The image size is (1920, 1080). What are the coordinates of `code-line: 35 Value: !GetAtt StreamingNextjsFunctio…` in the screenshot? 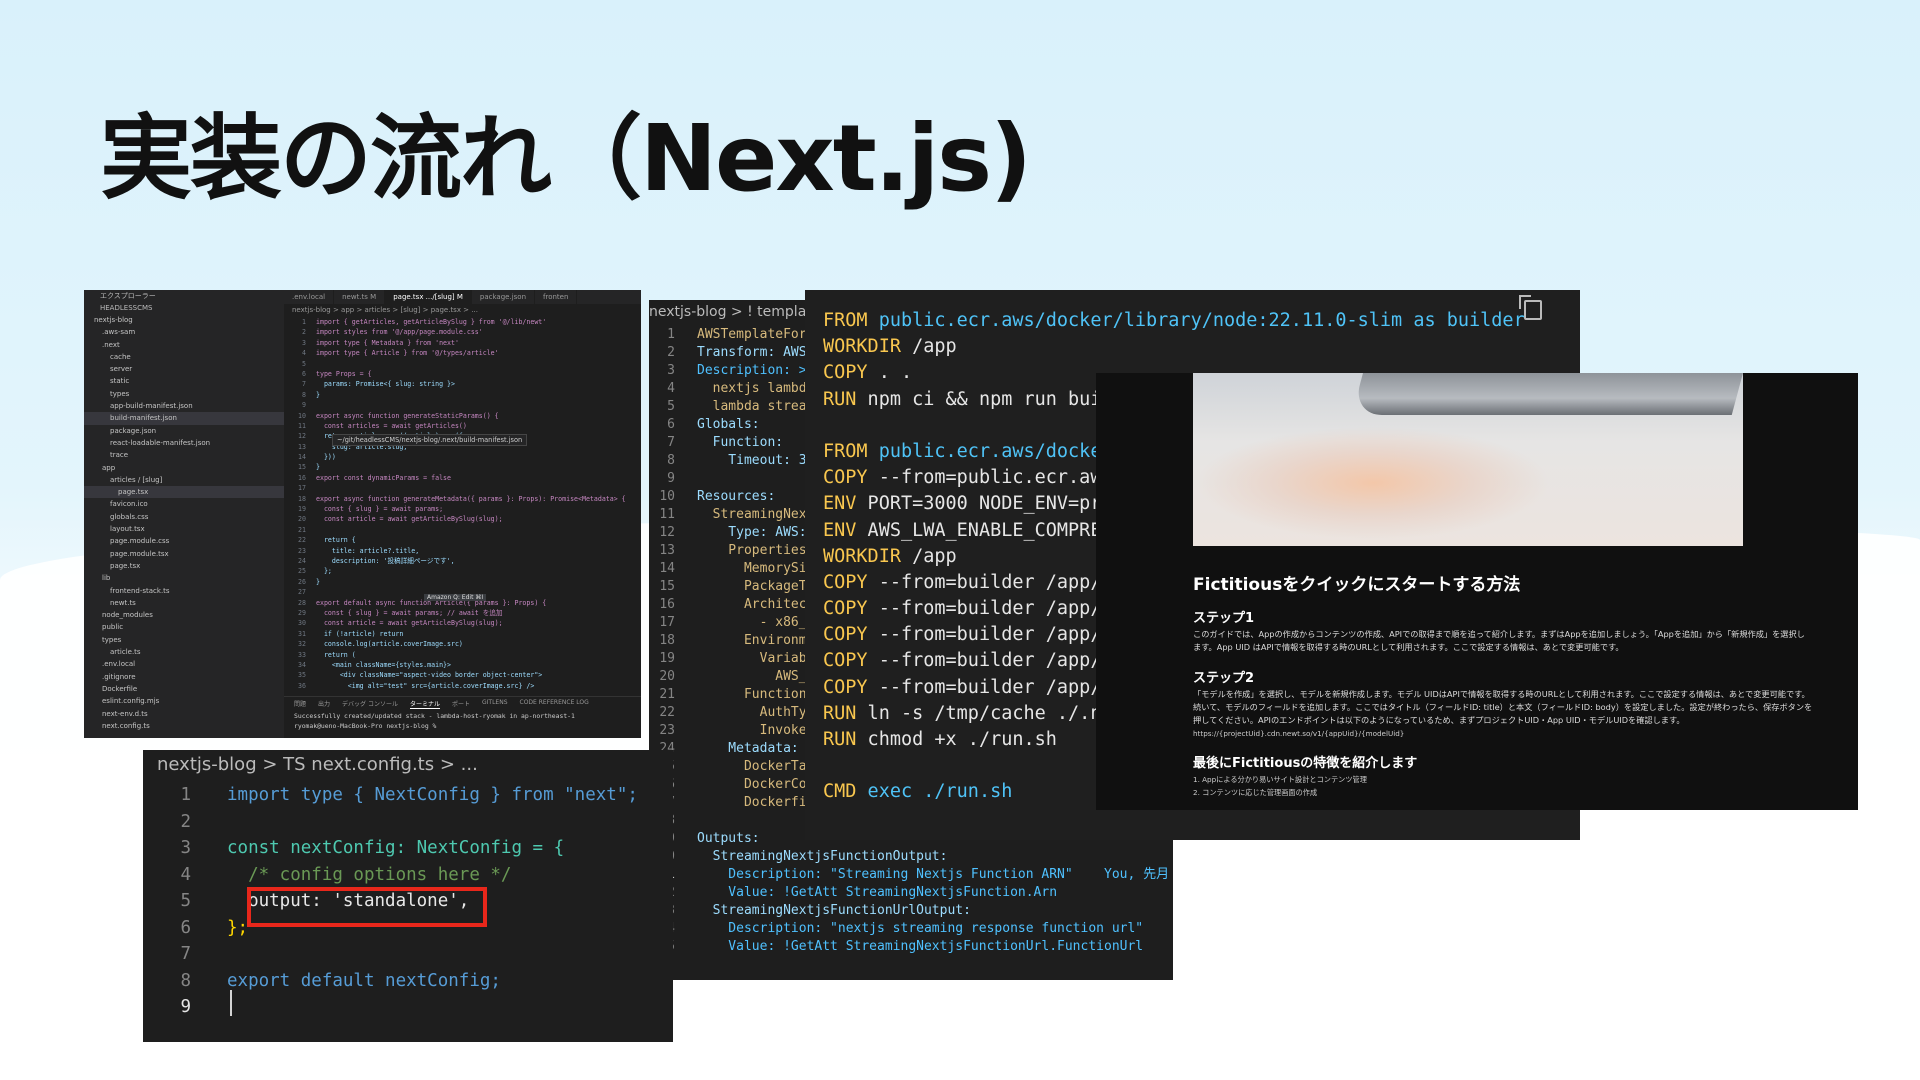 It's located at (911, 947).